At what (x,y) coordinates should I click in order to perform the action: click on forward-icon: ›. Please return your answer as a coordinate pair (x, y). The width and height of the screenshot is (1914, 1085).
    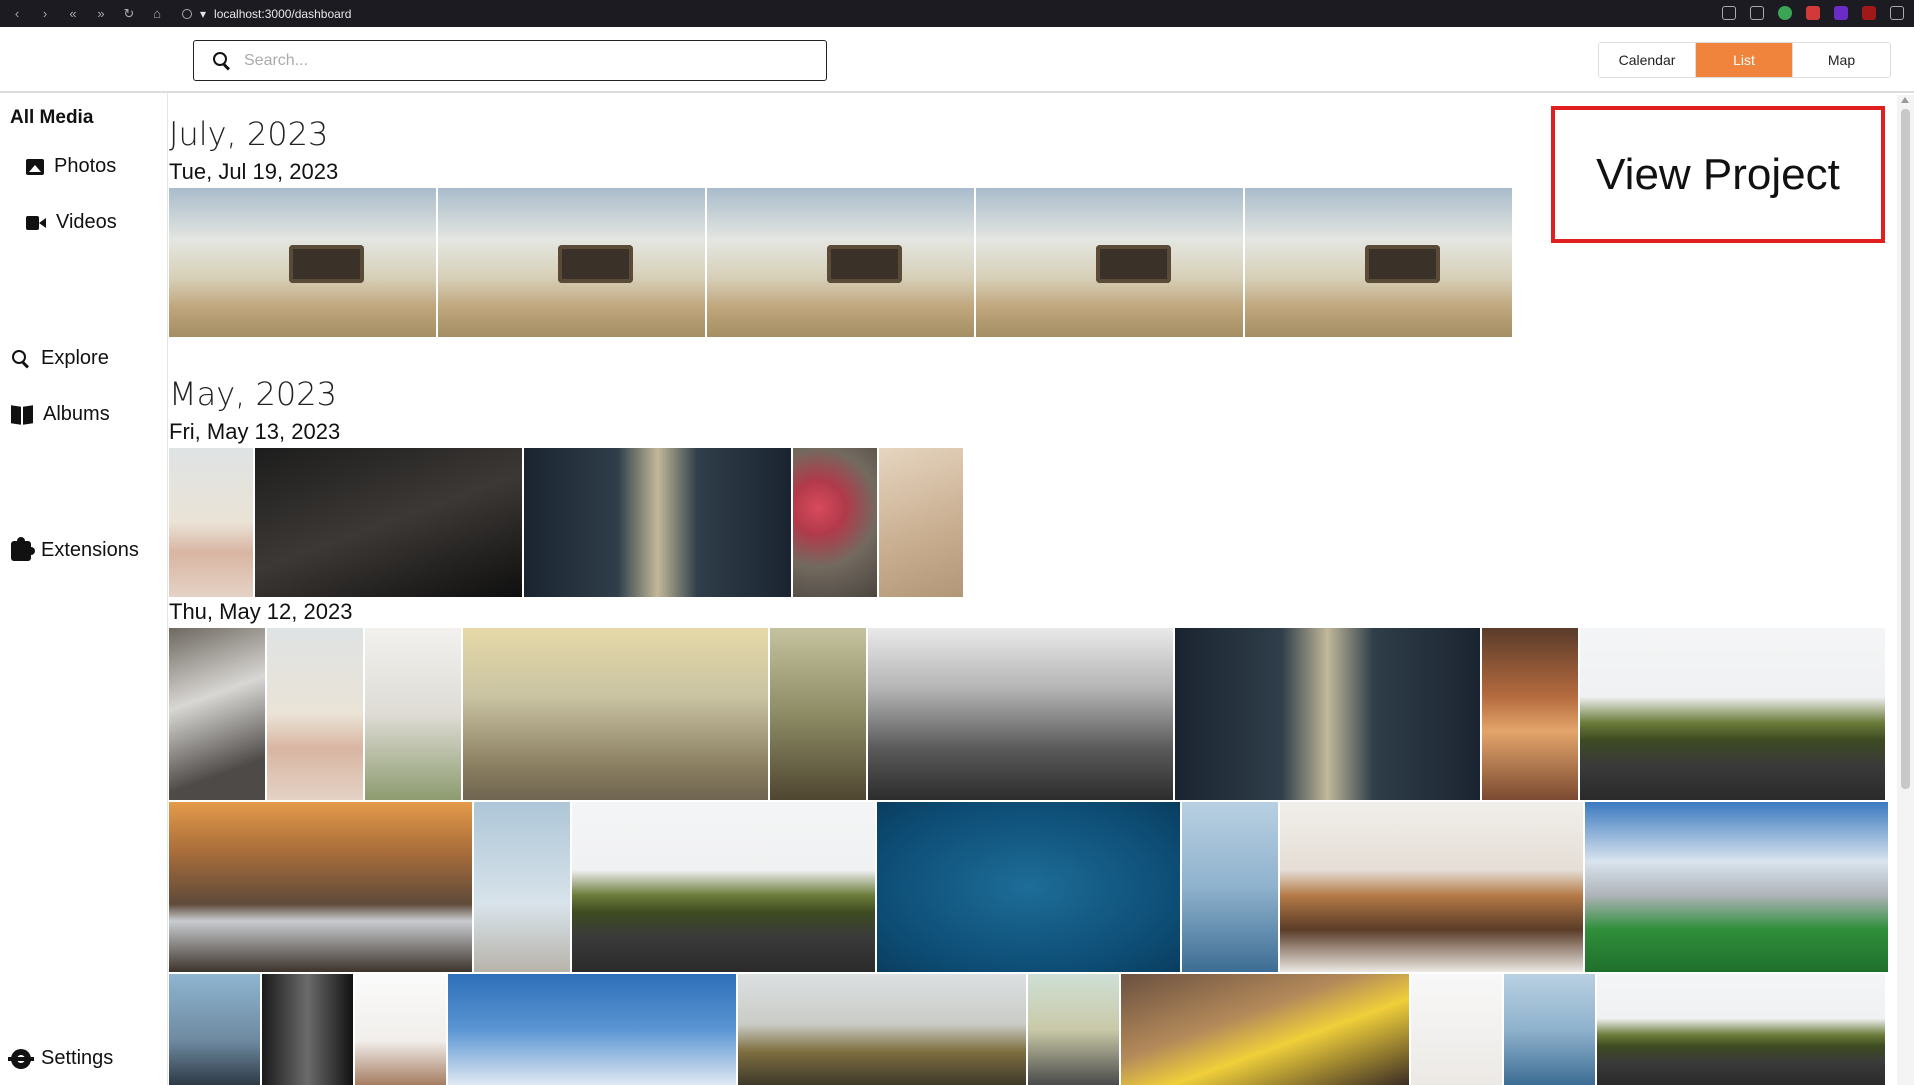
    Looking at the image, I should click on (45, 13).